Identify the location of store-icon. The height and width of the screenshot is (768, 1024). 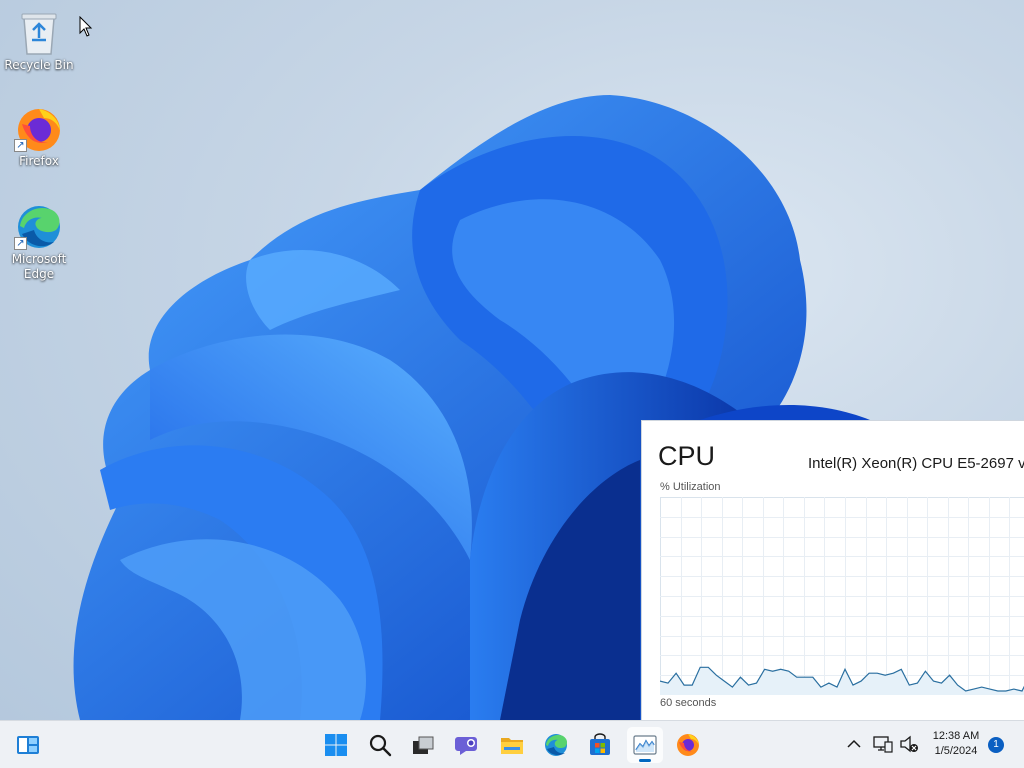
(600, 744).